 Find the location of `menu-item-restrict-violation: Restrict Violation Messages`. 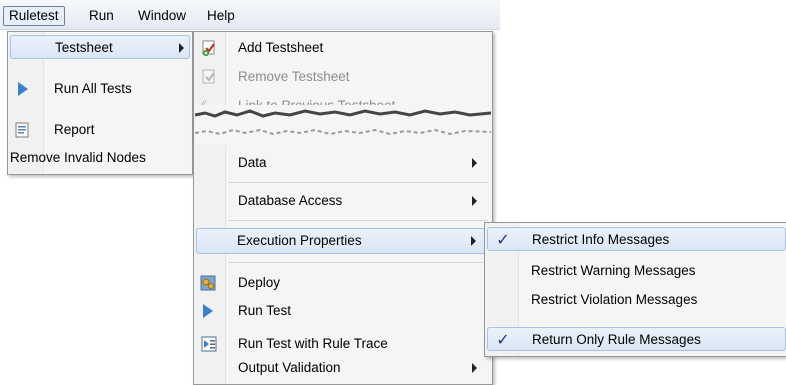

menu-item-restrict-violation: Restrict Violation Messages is located at coordinates (635, 300).